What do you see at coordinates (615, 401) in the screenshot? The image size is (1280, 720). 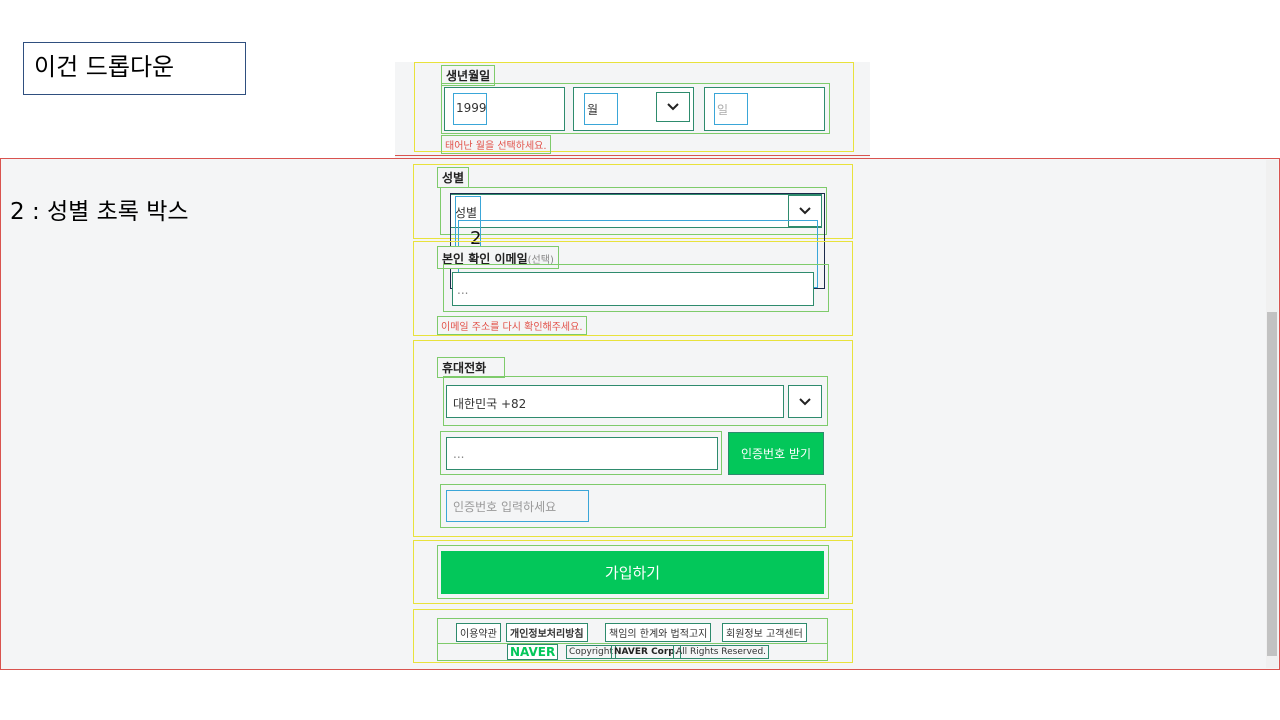 I see `country-select: 대한민국 +82` at bounding box center [615, 401].